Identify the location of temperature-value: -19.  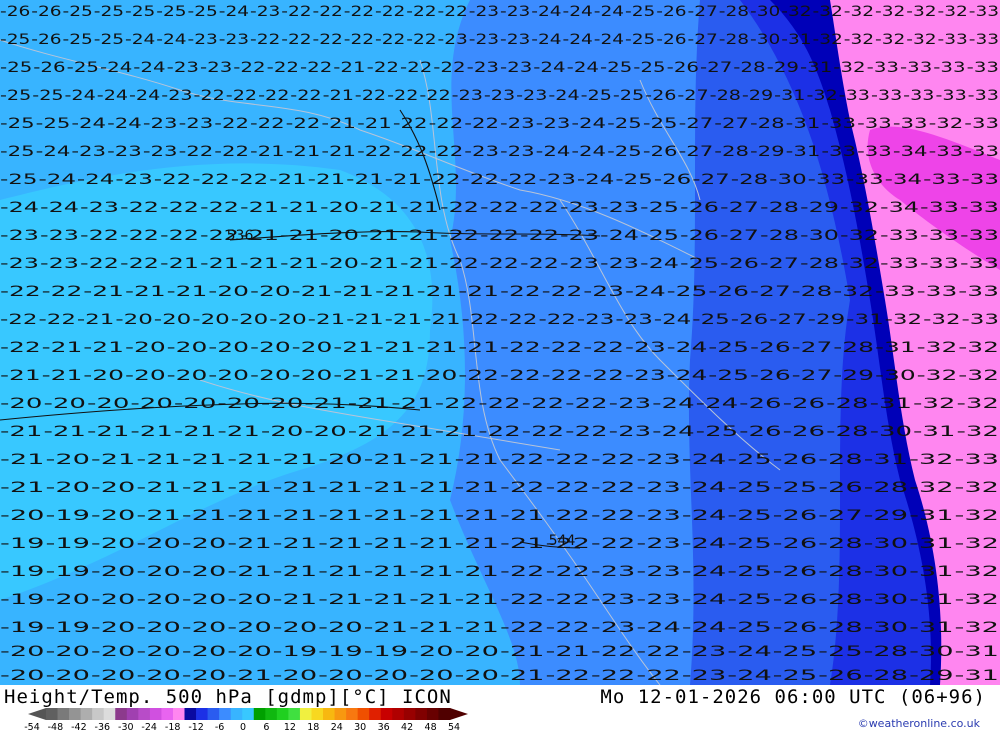
(68, 572).